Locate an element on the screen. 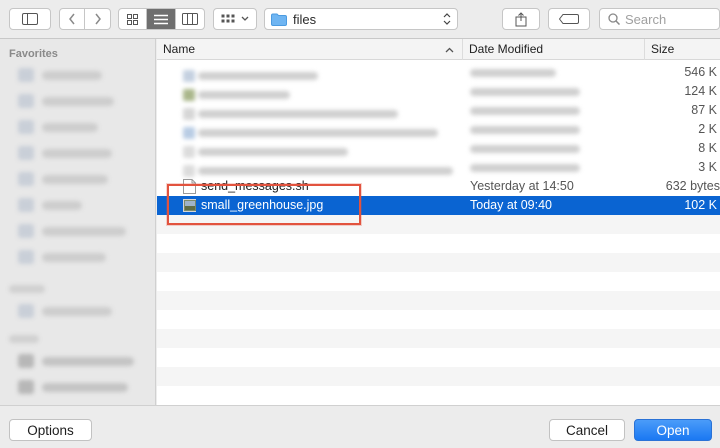 The width and height of the screenshot is (720, 448). image-file-icon is located at coordinates (189, 205).